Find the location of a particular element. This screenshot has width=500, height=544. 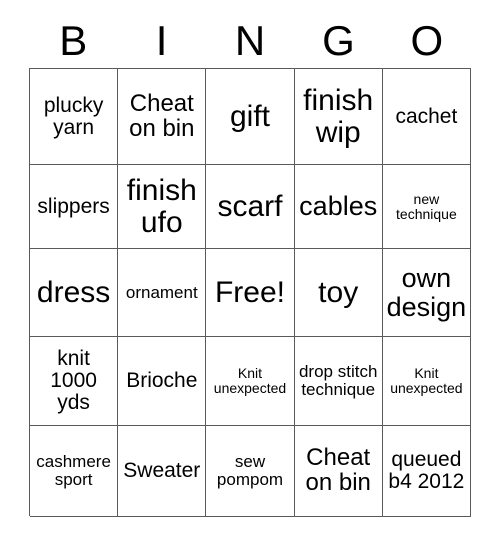

bingo-cell-label: drop stitch technique is located at coordinates (338, 380).